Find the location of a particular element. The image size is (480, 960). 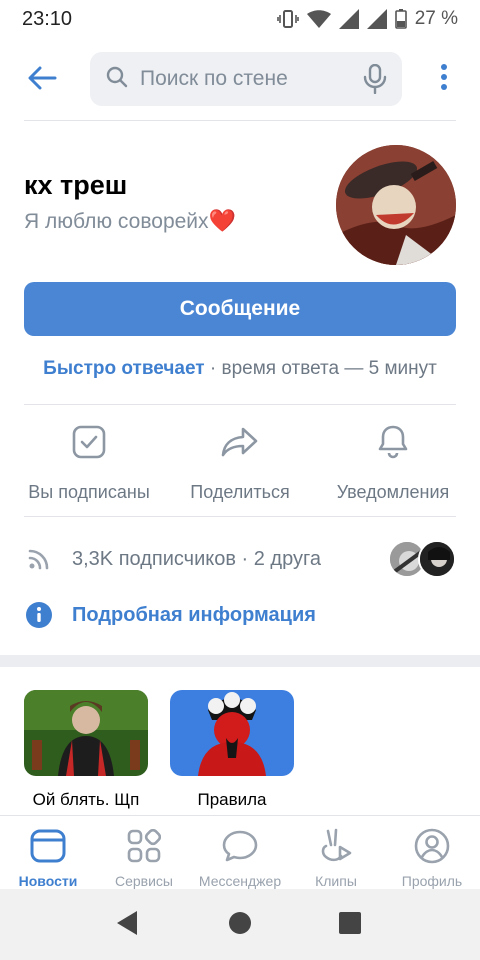

avatar is located at coordinates (396, 205).